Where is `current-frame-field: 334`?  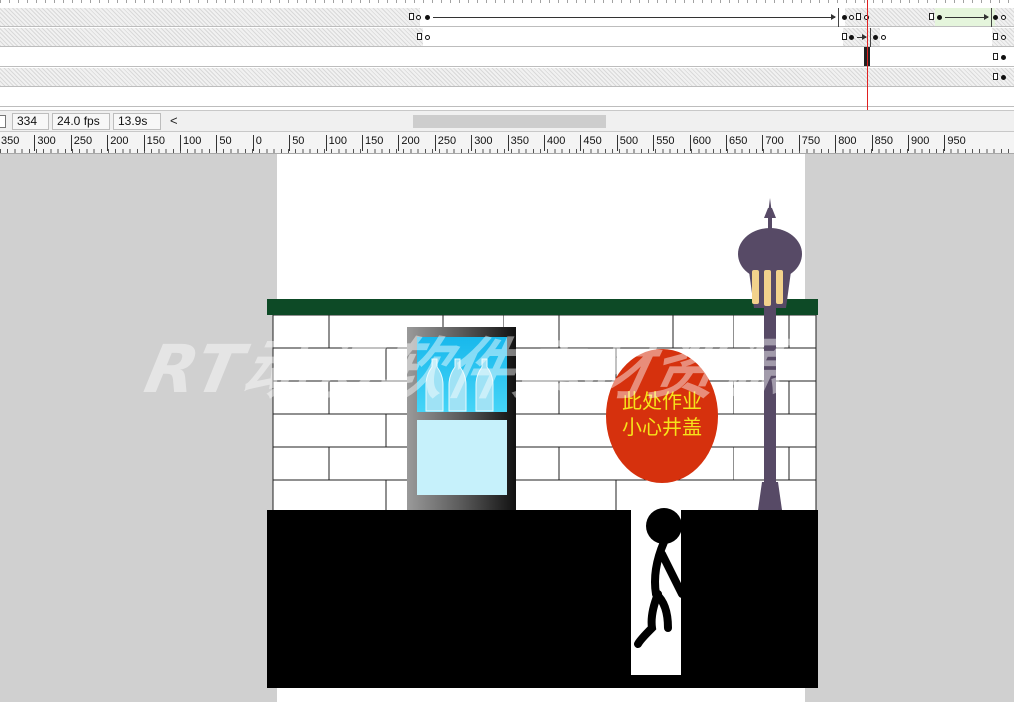
current-frame-field: 334 is located at coordinates (30, 121).